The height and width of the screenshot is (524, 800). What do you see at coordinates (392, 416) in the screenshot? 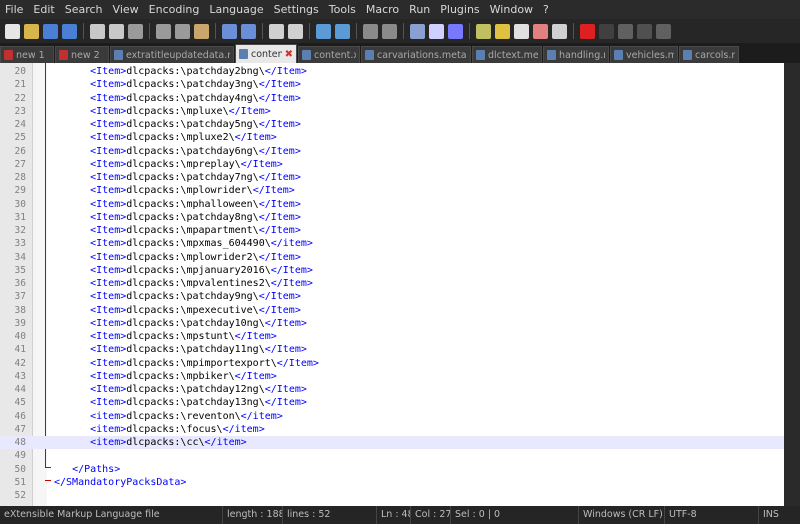
I see `code-line: 46 <item>dlcpacks:\reventon\</item>` at bounding box center [392, 416].